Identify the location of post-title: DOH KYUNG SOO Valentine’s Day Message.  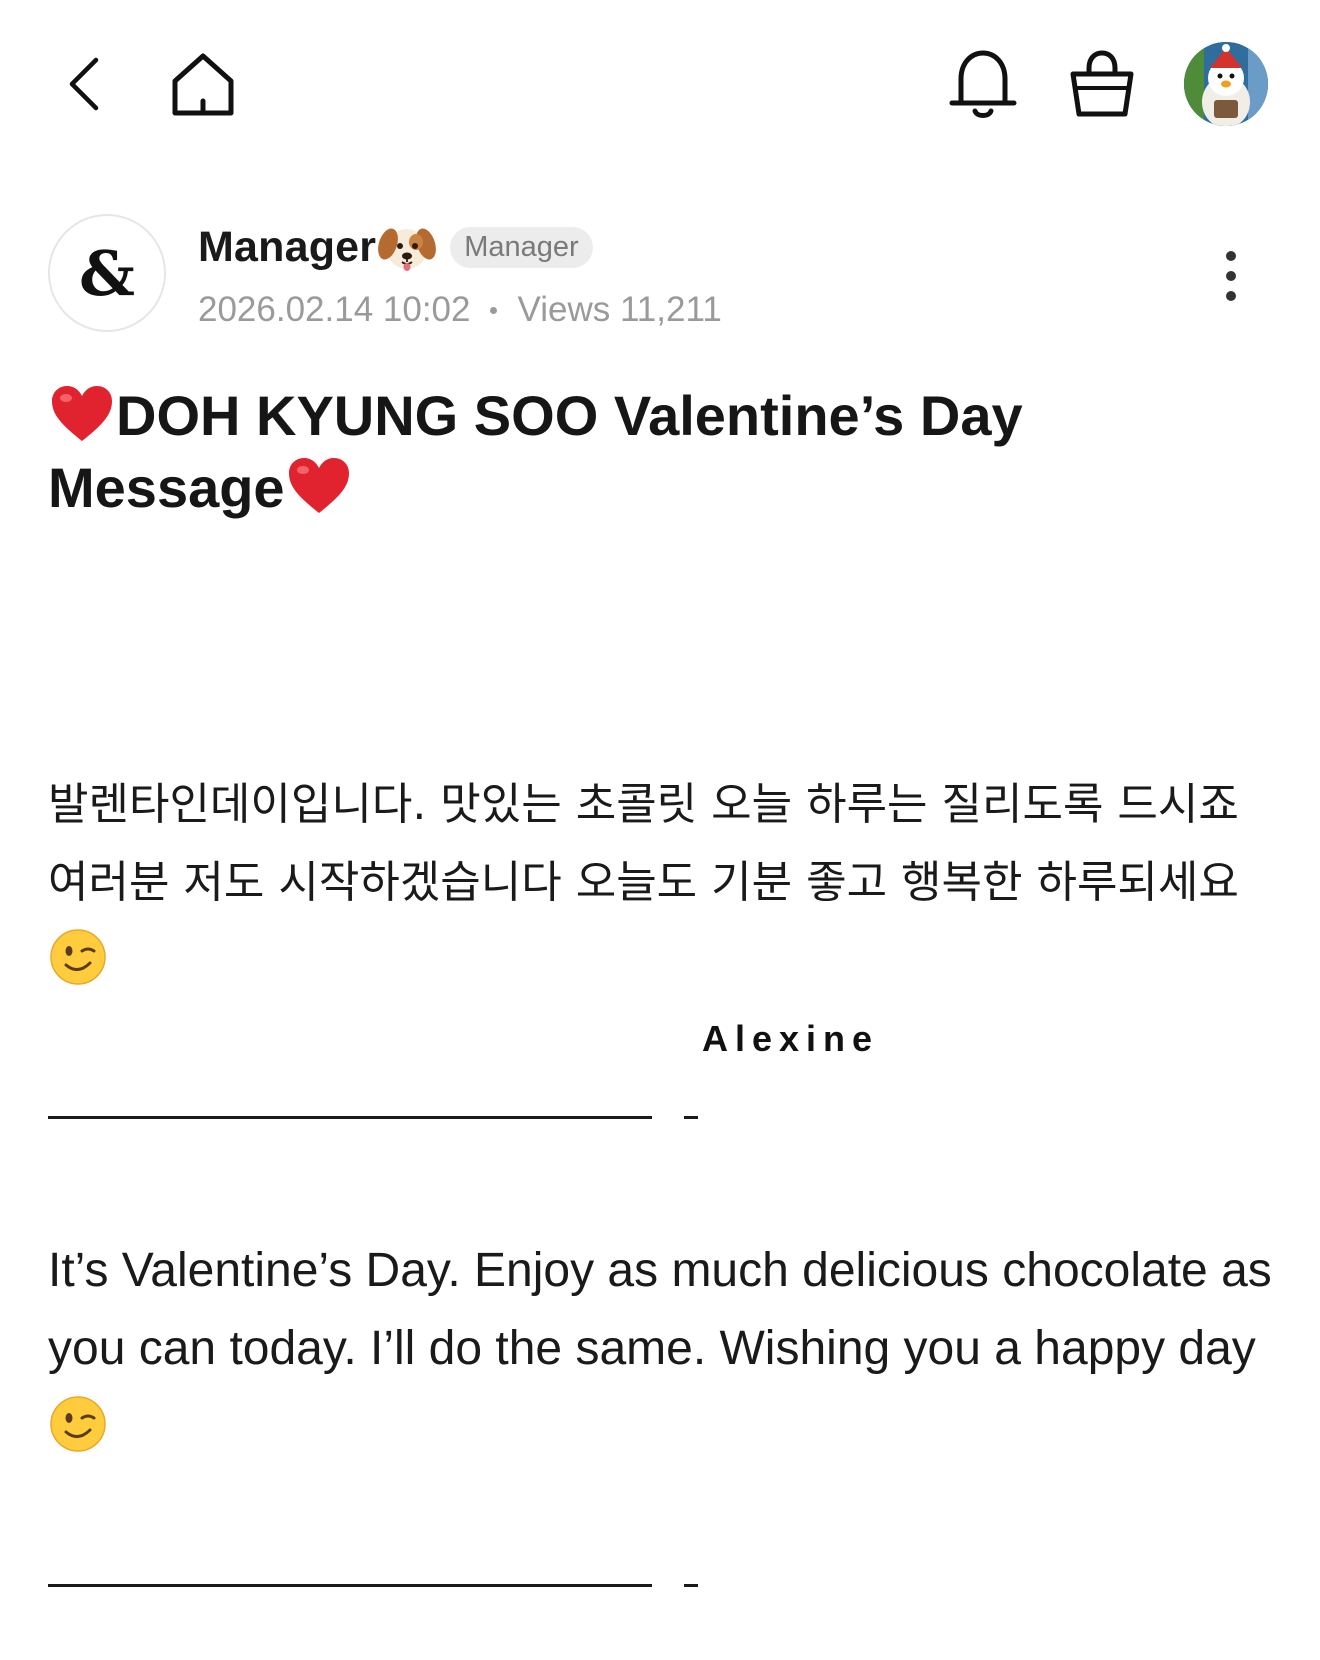
(663, 452).